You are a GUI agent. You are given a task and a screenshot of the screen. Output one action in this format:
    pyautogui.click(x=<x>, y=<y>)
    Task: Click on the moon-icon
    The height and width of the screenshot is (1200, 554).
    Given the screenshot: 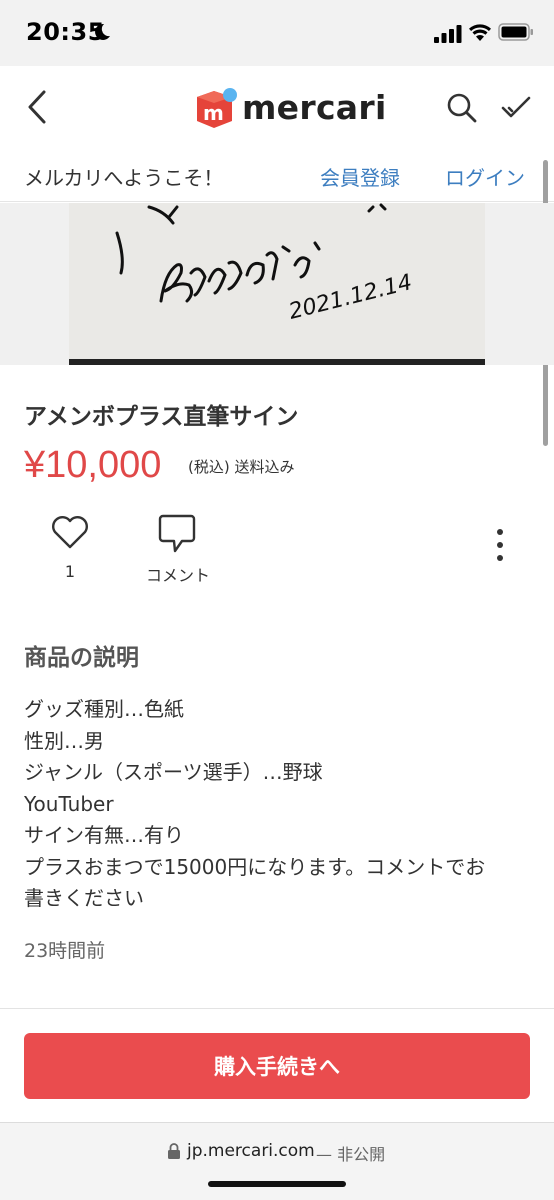 What is the action you would take?
    pyautogui.click(x=102, y=31)
    